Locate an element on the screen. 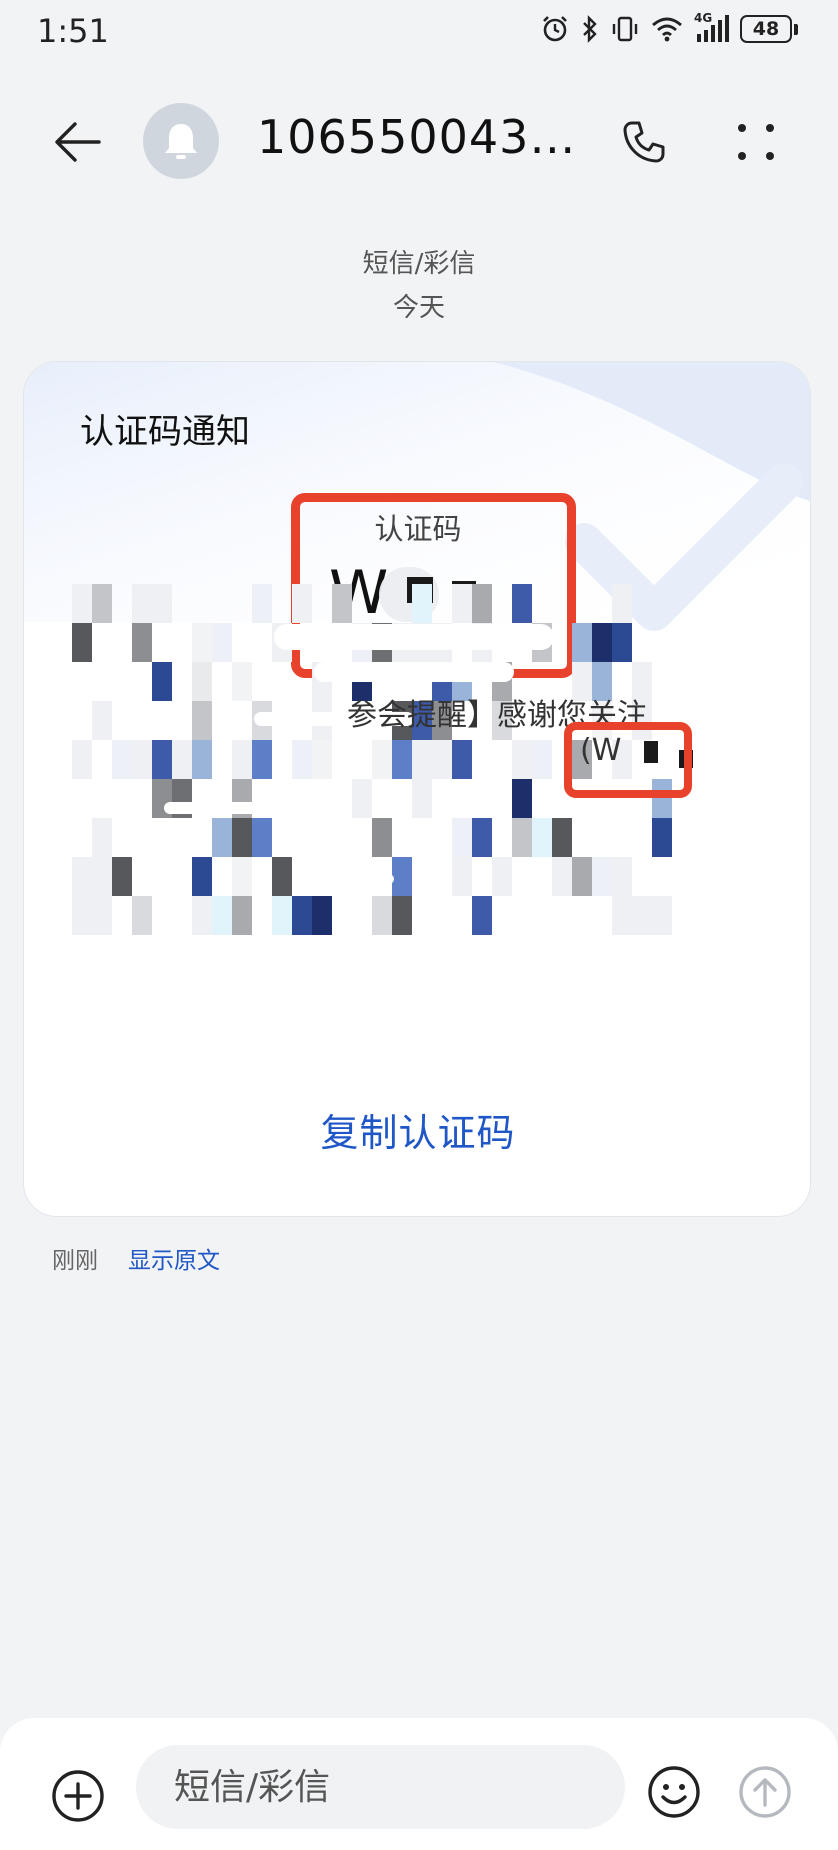 This screenshot has height=1850, width=838. plus-circle-icon is located at coordinates (78, 1796).